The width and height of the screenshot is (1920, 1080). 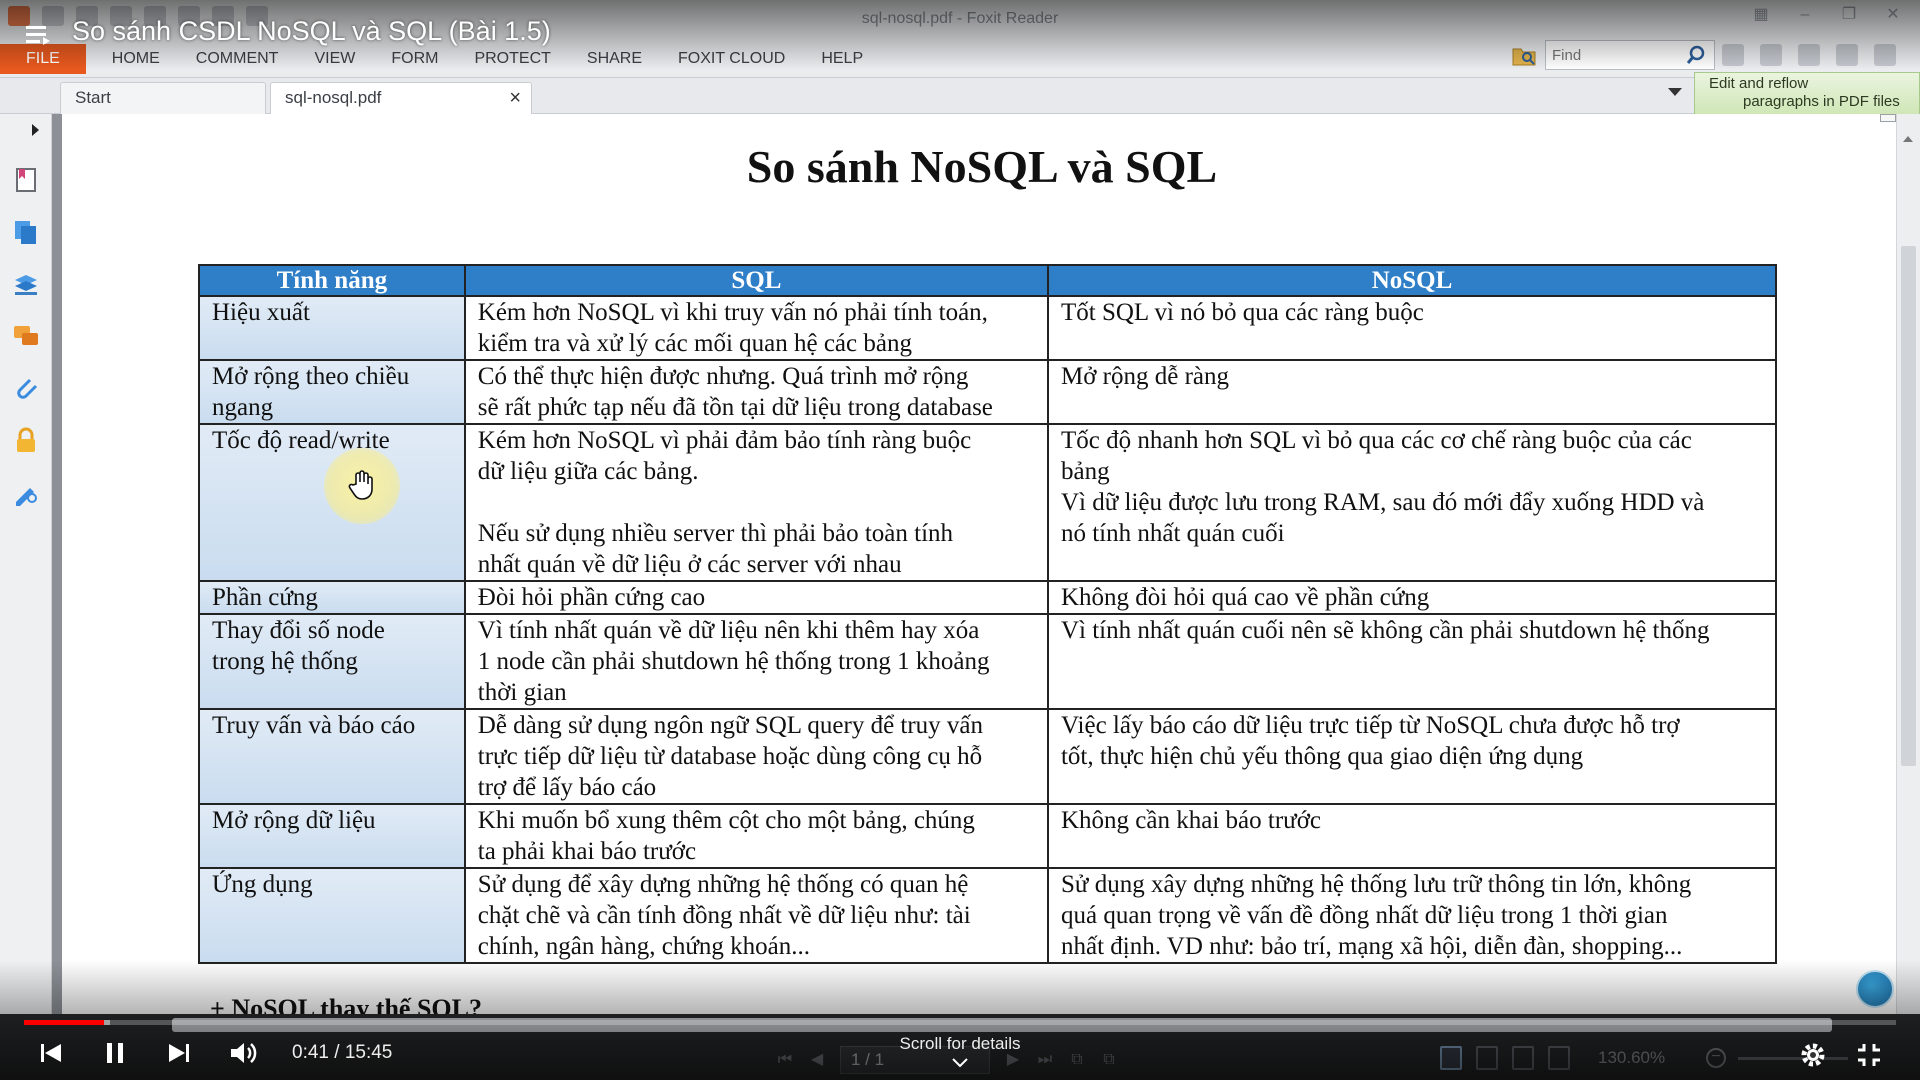 What do you see at coordinates (982, 166) in the screenshot?
I see `document-title: So sánh NoSQL và SQL` at bounding box center [982, 166].